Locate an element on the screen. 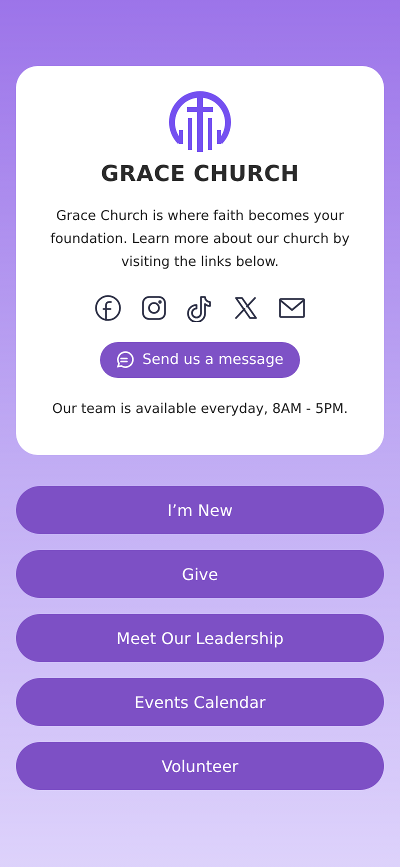 The image size is (400, 867). facebook-icon is located at coordinates (108, 308).